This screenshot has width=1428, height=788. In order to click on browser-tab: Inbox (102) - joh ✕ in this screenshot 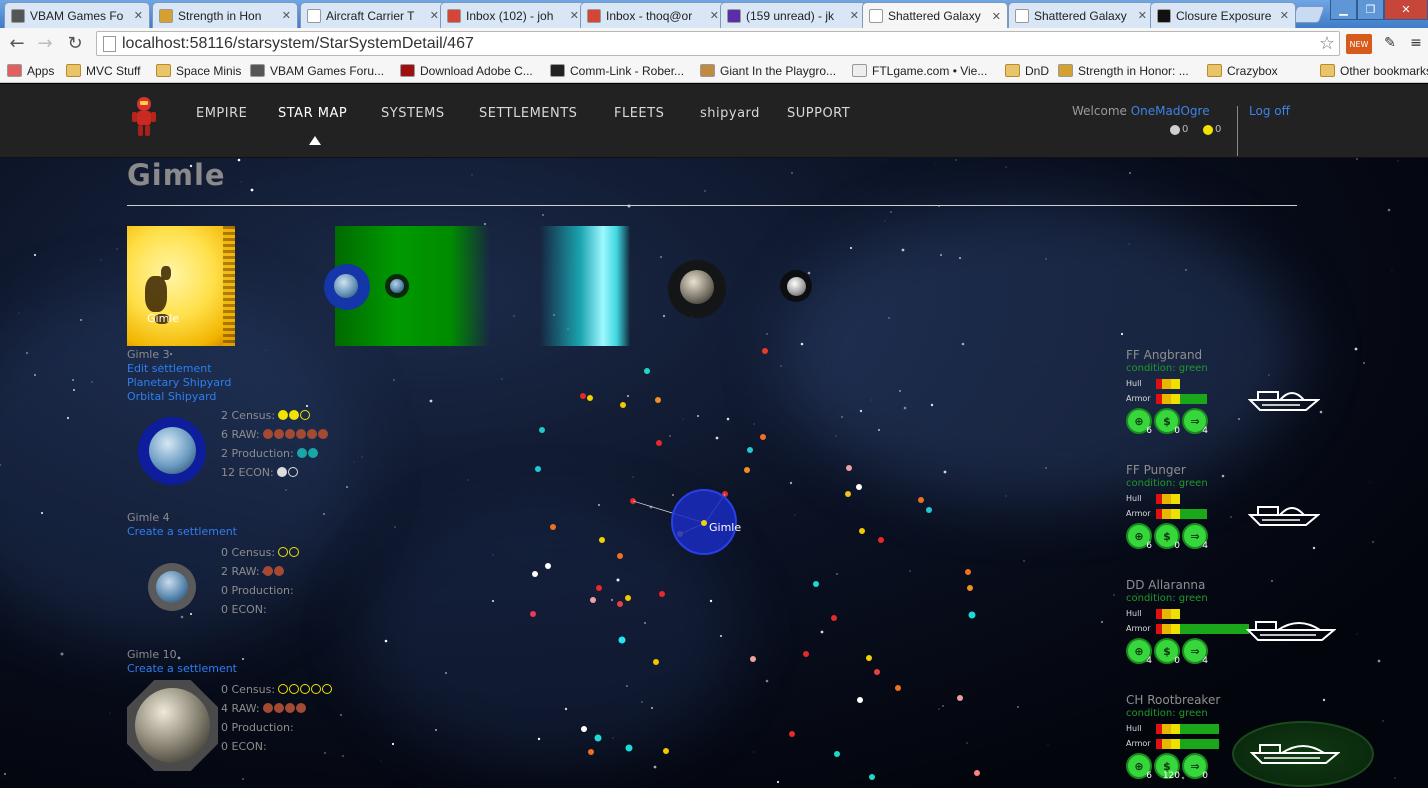, I will do `click(513, 15)`.